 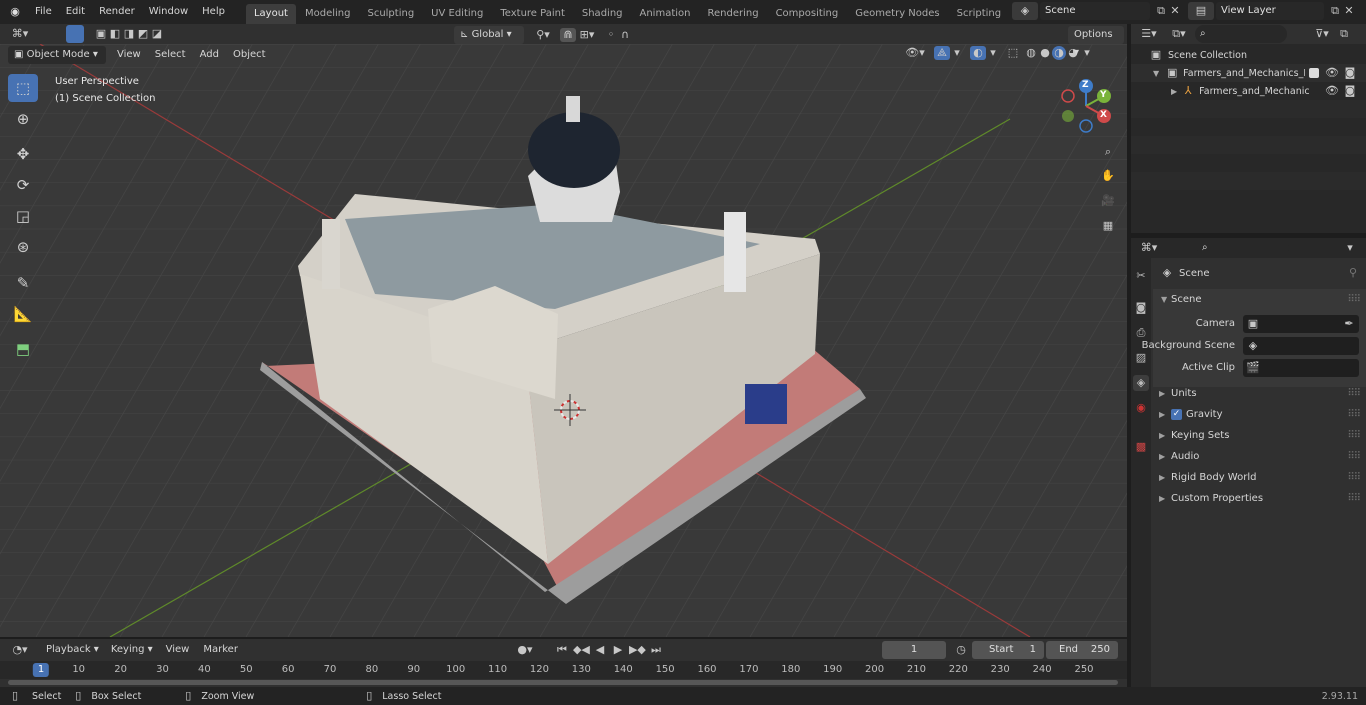 What do you see at coordinates (1354, 393) in the screenshot?
I see `units-grip-icon: ⠿⠿` at bounding box center [1354, 393].